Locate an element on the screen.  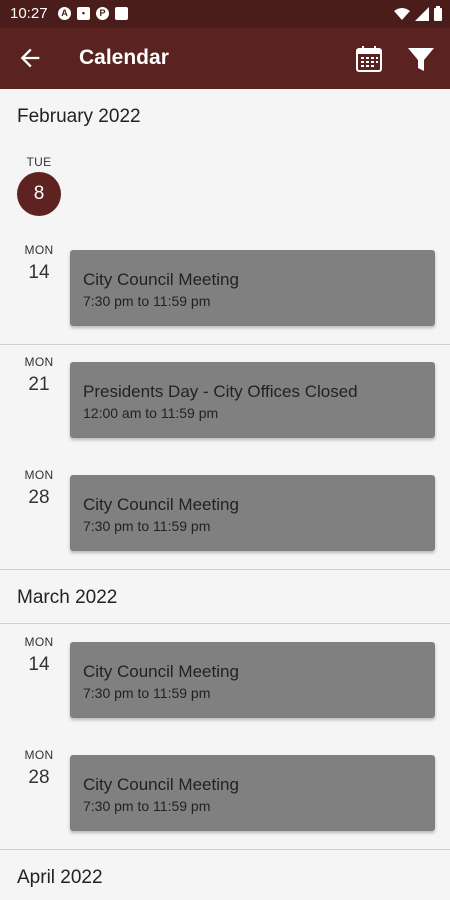
event-title: Presidents Day - City Offices Closed is located at coordinates (220, 391).